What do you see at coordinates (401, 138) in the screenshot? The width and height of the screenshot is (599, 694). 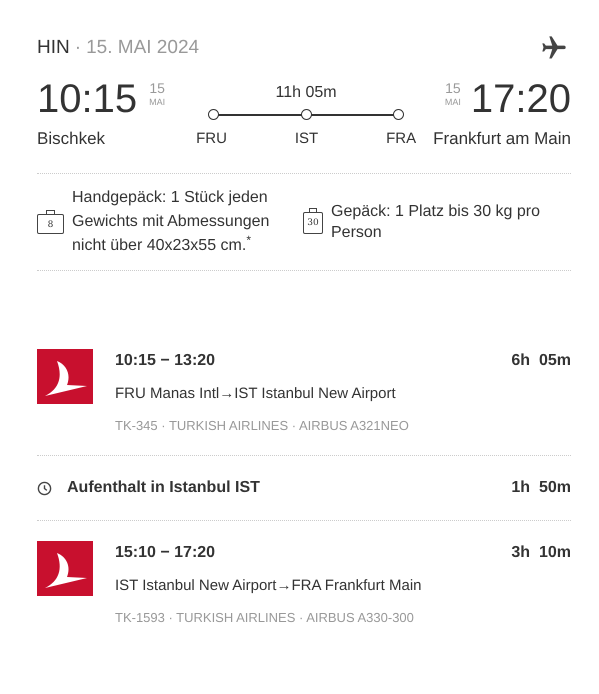 I see `airport-code: FRA` at bounding box center [401, 138].